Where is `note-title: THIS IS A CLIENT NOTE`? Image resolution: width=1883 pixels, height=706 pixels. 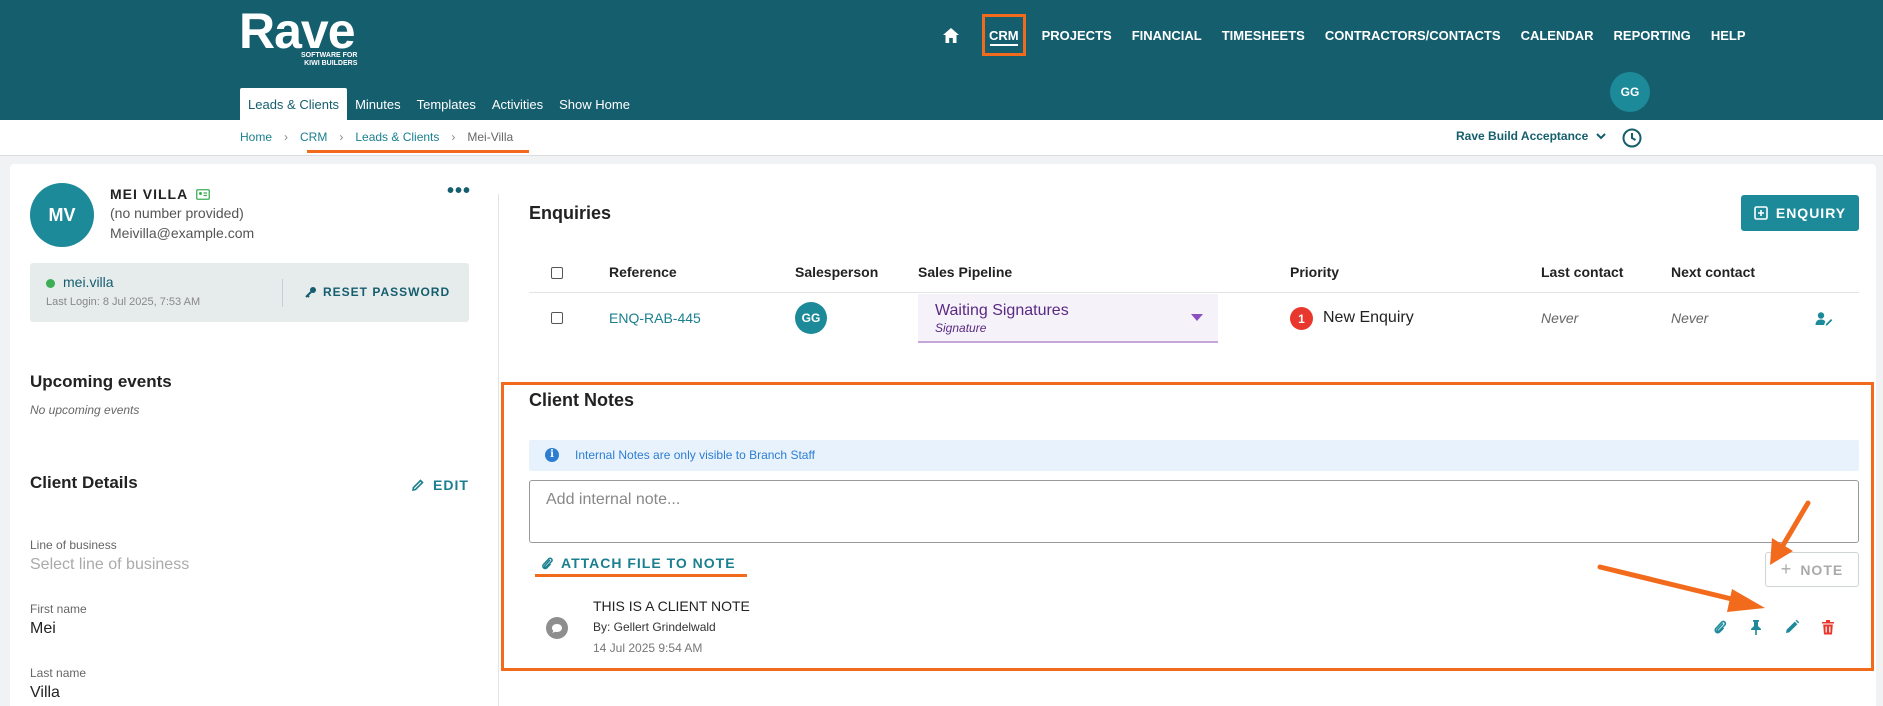 note-title: THIS IS A CLIENT NOTE is located at coordinates (671, 606).